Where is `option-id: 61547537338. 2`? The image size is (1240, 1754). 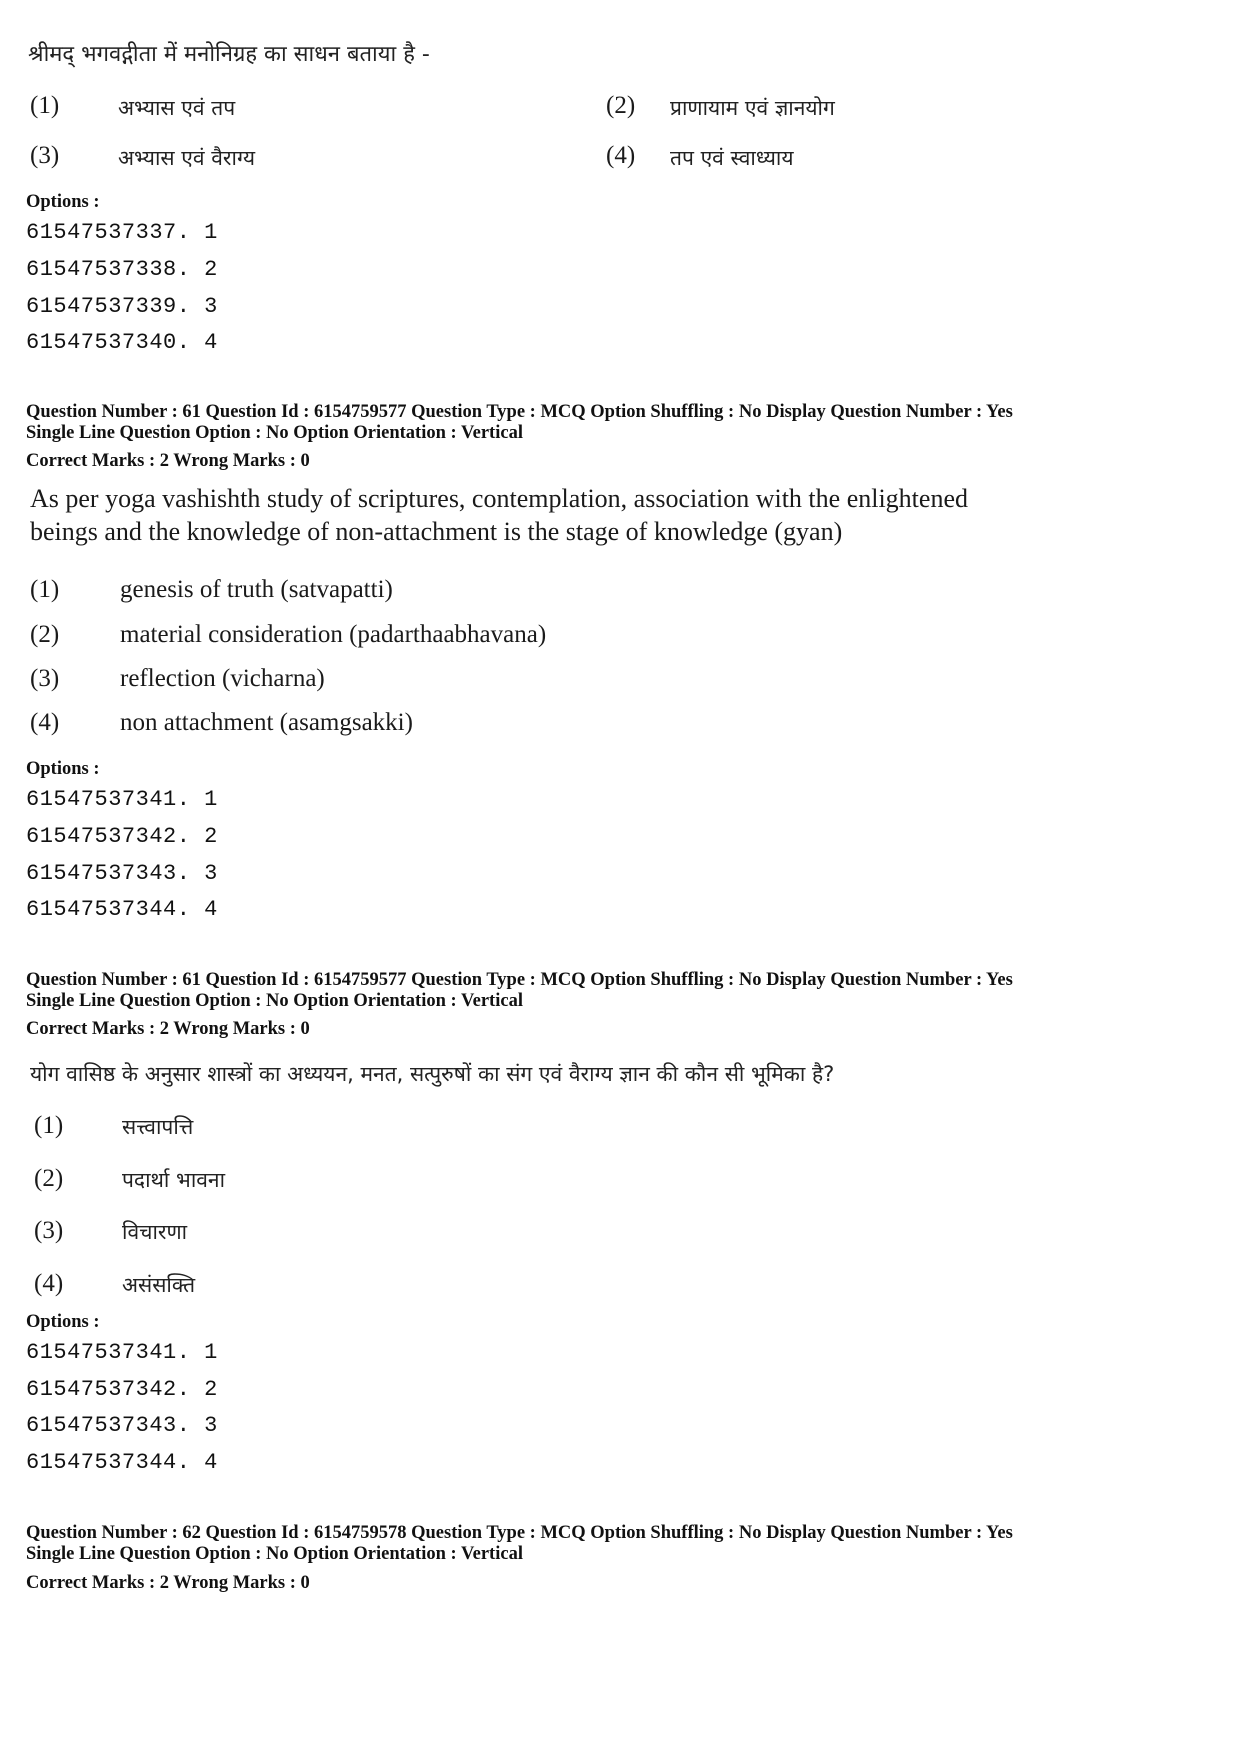
option-id: 61547537338. 2 is located at coordinates (122, 269).